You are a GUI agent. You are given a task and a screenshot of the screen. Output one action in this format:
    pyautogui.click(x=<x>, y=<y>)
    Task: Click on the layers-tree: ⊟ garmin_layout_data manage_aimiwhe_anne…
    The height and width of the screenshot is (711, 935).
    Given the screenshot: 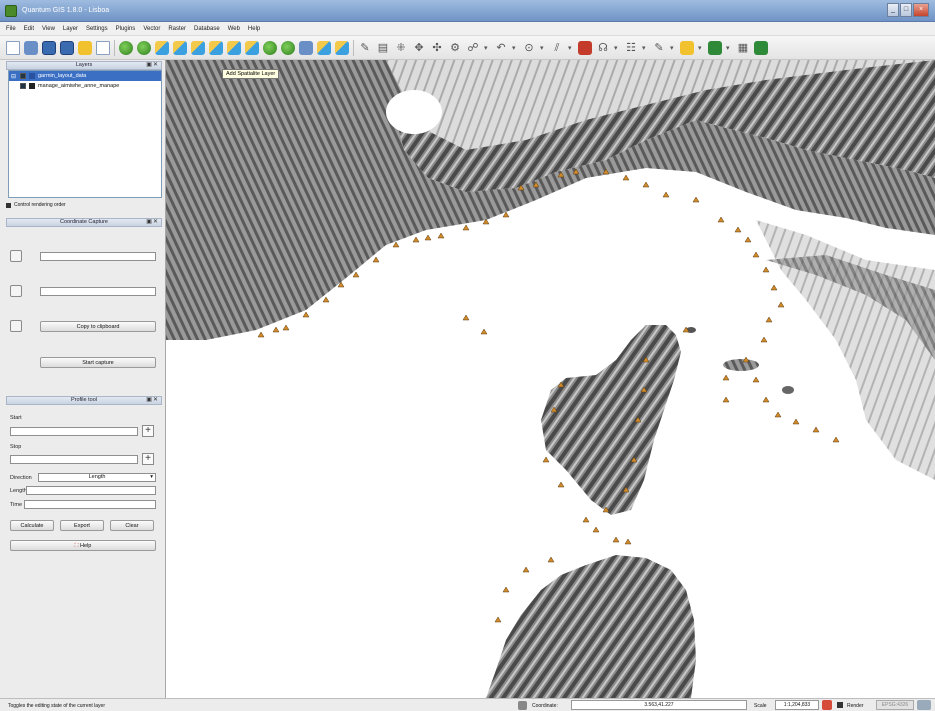 What is the action you would take?
    pyautogui.click(x=85, y=134)
    